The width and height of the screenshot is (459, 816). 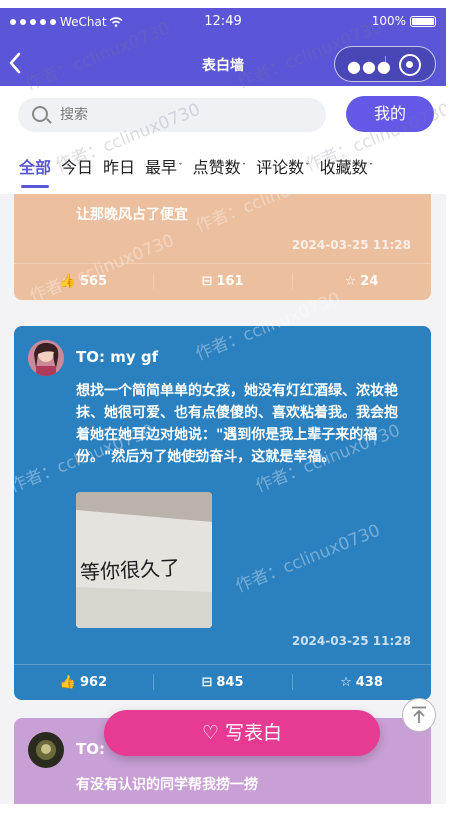 What do you see at coordinates (230, 281) in the screenshot?
I see `comment-count: 161` at bounding box center [230, 281].